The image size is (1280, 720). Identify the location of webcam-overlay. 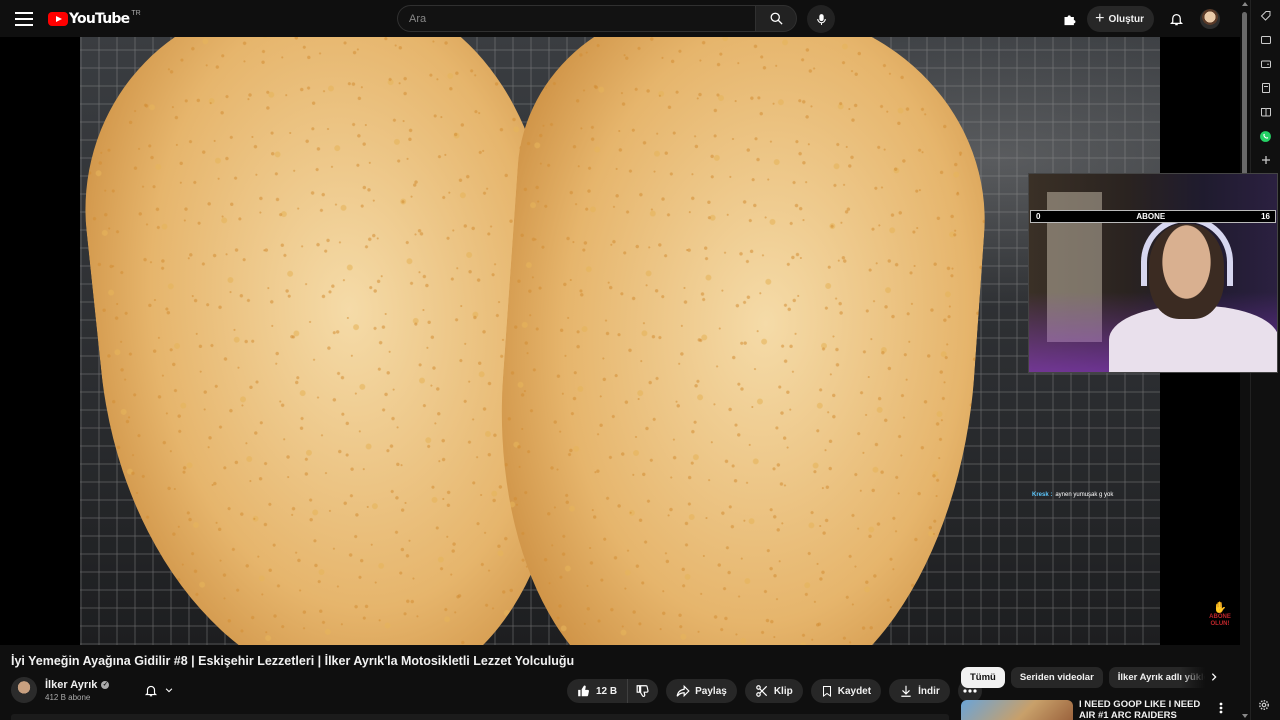
(1153, 273).